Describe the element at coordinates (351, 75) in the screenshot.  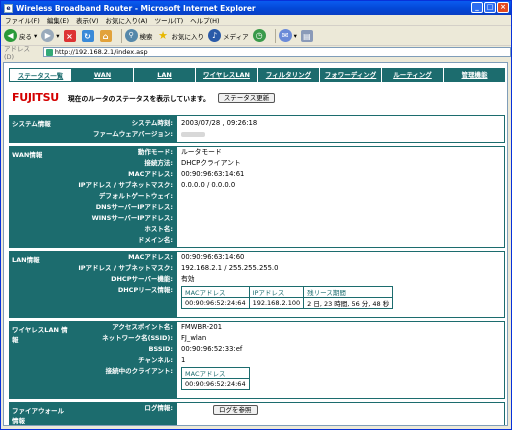
I see `tab-forwarding: フォワーディング` at that location.